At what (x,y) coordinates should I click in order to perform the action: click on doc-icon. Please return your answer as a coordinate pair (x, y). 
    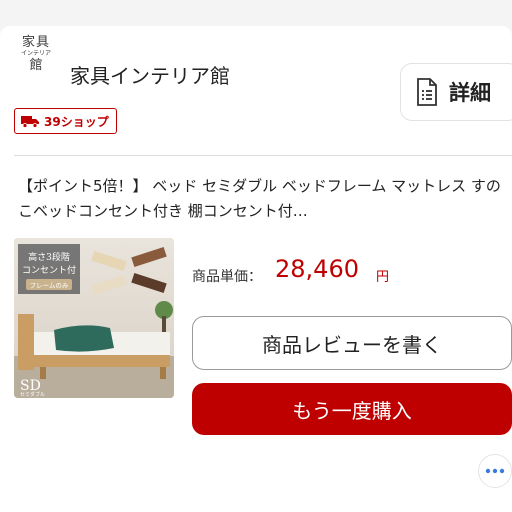
    Looking at the image, I should click on (427, 92).